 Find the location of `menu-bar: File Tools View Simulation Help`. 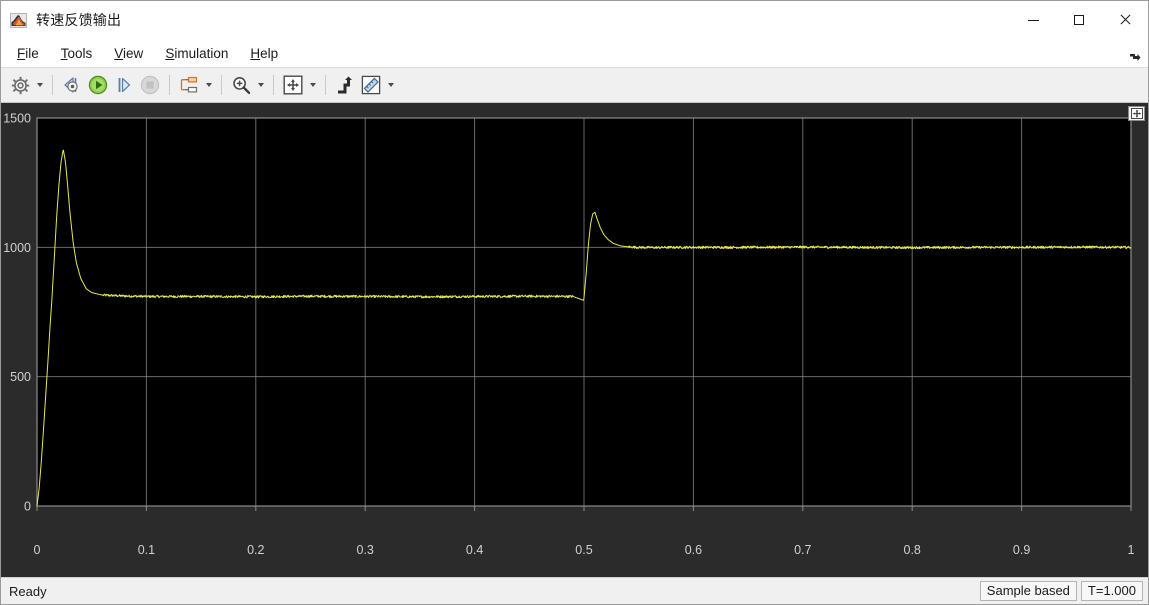

menu-bar: File Tools View Simulation Help is located at coordinates (574, 53).